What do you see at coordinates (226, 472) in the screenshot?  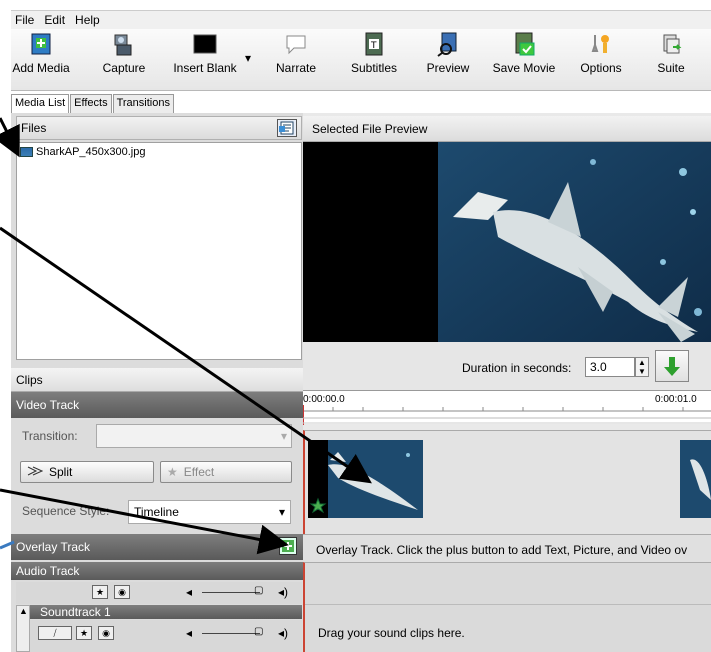 I see `effect-button: ★ Effect` at bounding box center [226, 472].